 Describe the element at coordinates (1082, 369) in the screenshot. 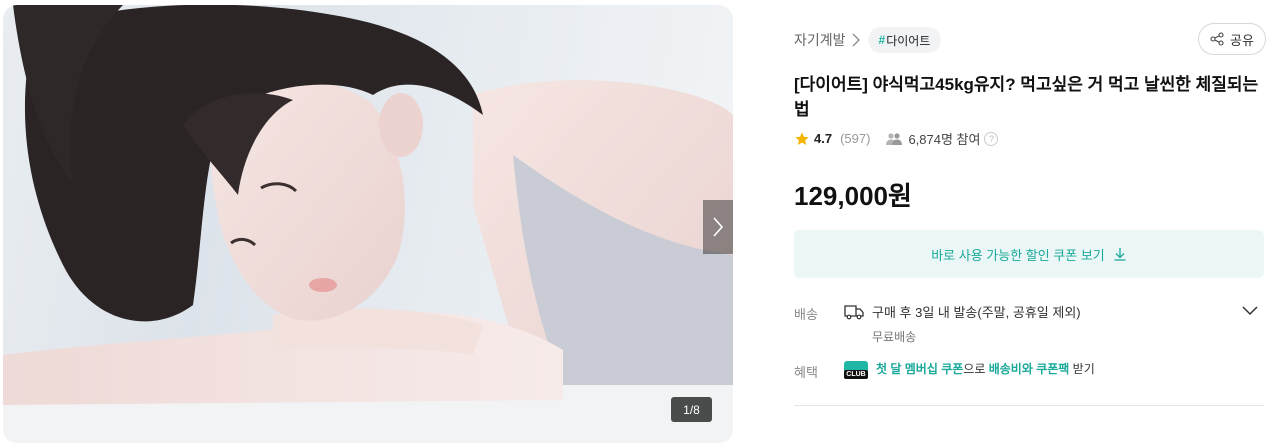

I see `benefit-suffix: 받기` at that location.